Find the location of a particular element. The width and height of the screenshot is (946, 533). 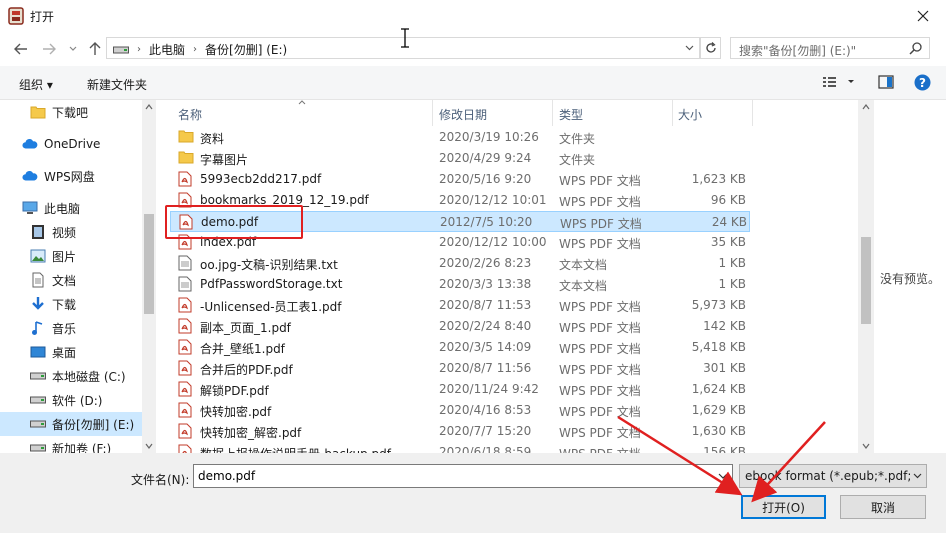

file-size: 5,973 KB is located at coordinates (718, 305).